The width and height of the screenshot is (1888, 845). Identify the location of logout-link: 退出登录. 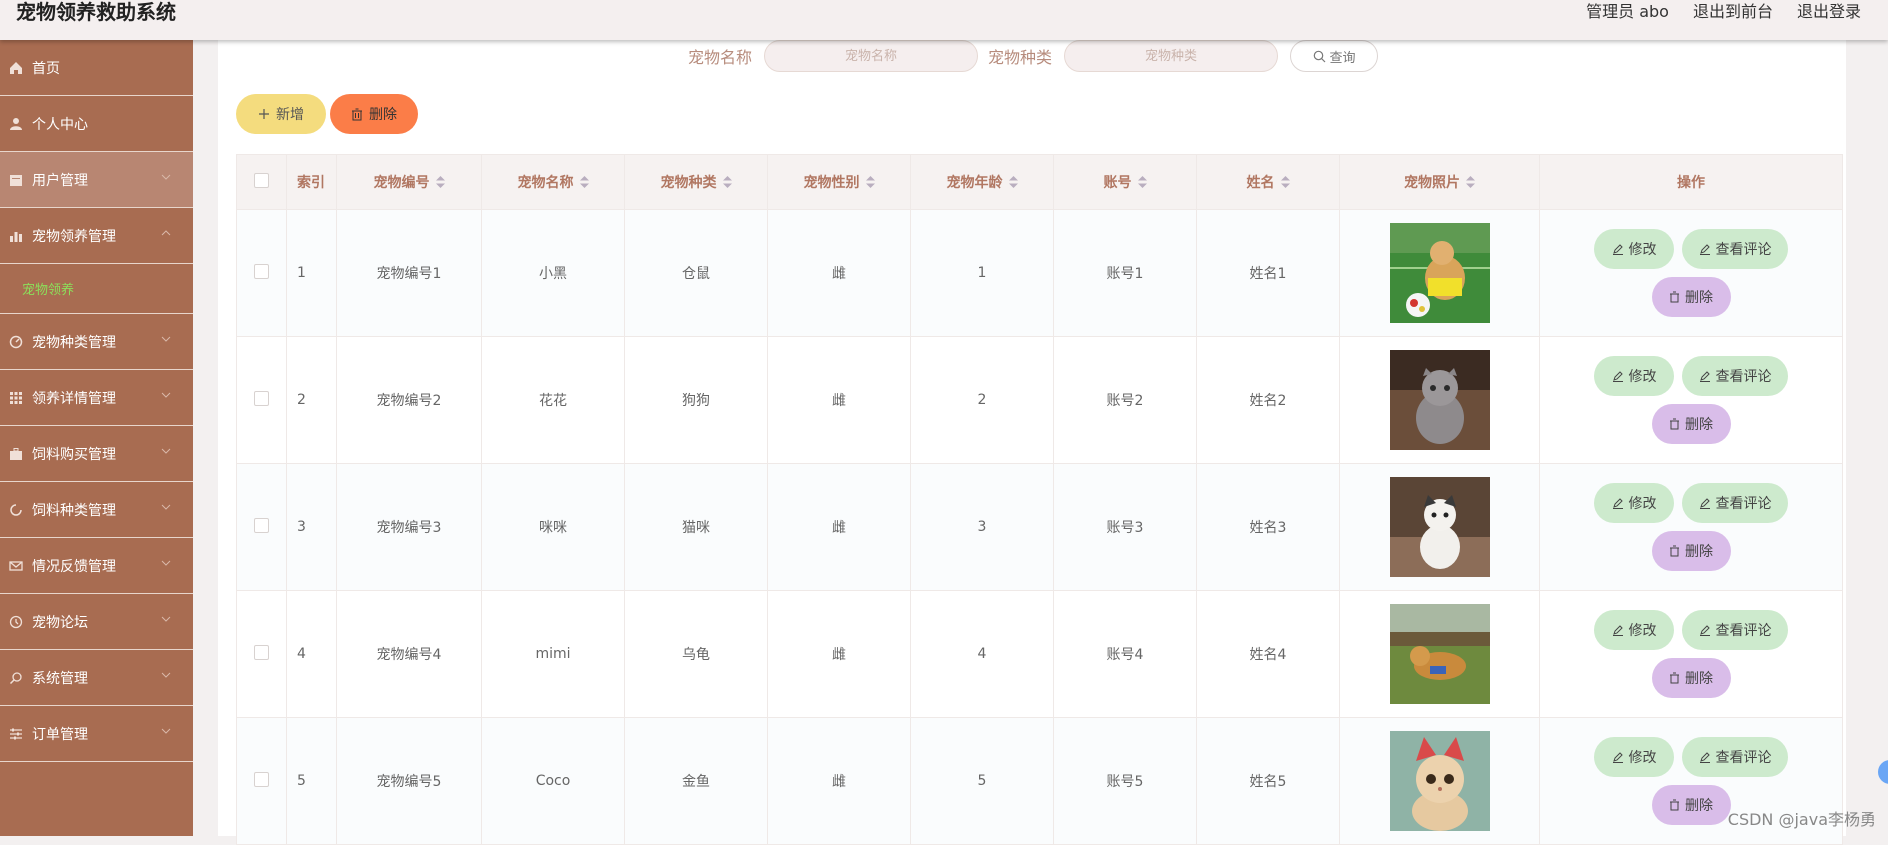
(1829, 12).